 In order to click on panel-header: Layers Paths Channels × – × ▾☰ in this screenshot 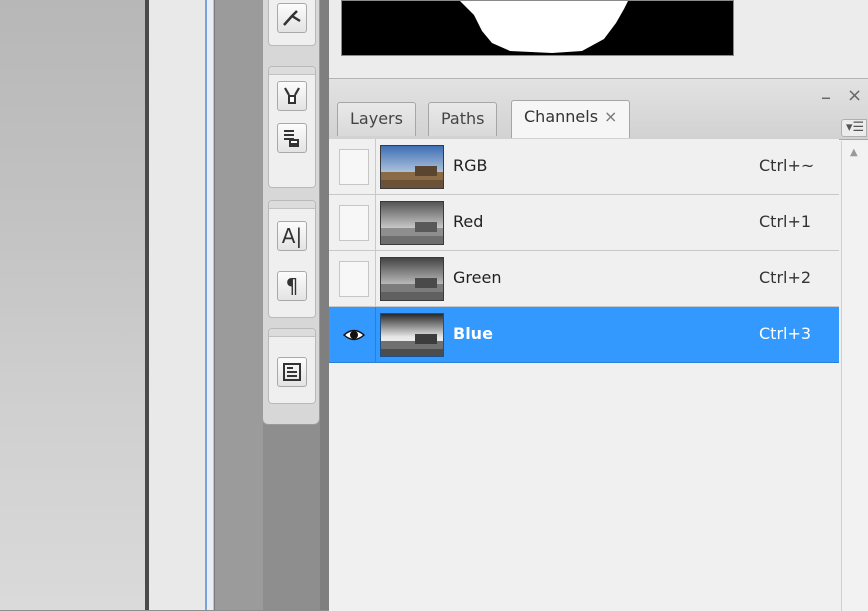, I will do `click(598, 109)`.